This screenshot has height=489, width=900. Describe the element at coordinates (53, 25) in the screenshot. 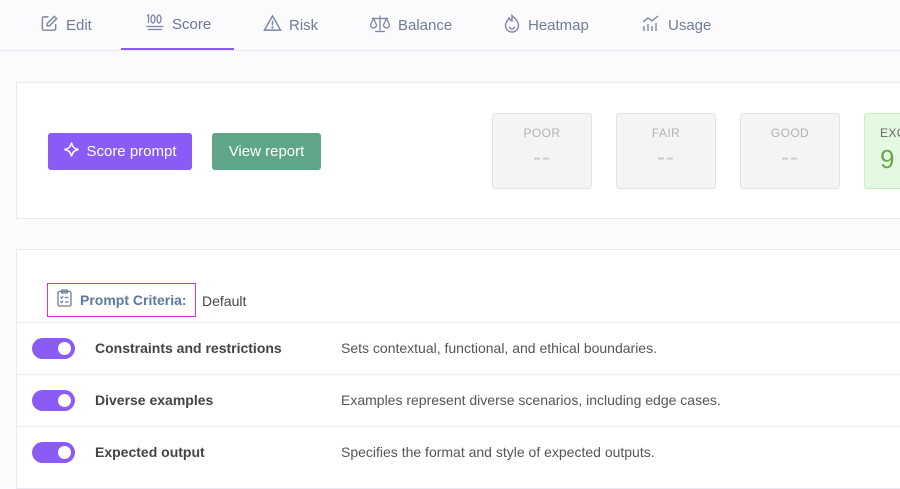

I see `edit-icon` at that location.